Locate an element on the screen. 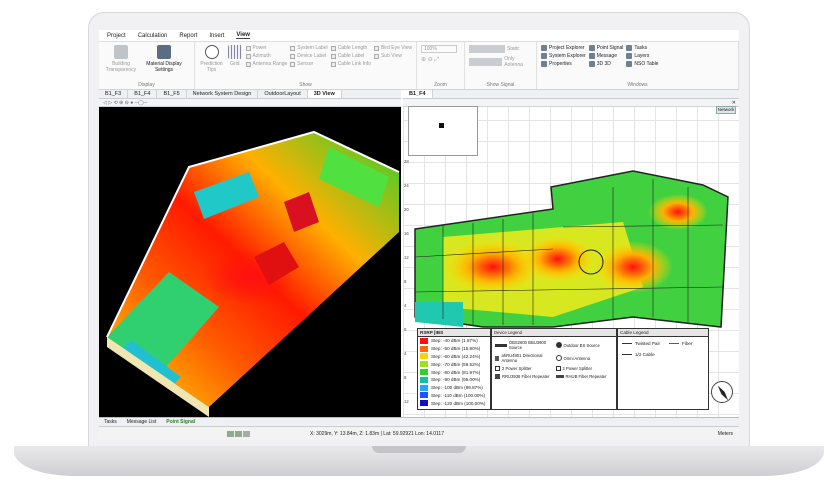  tab-b1-f3: B1_F3 is located at coordinates (114, 94).